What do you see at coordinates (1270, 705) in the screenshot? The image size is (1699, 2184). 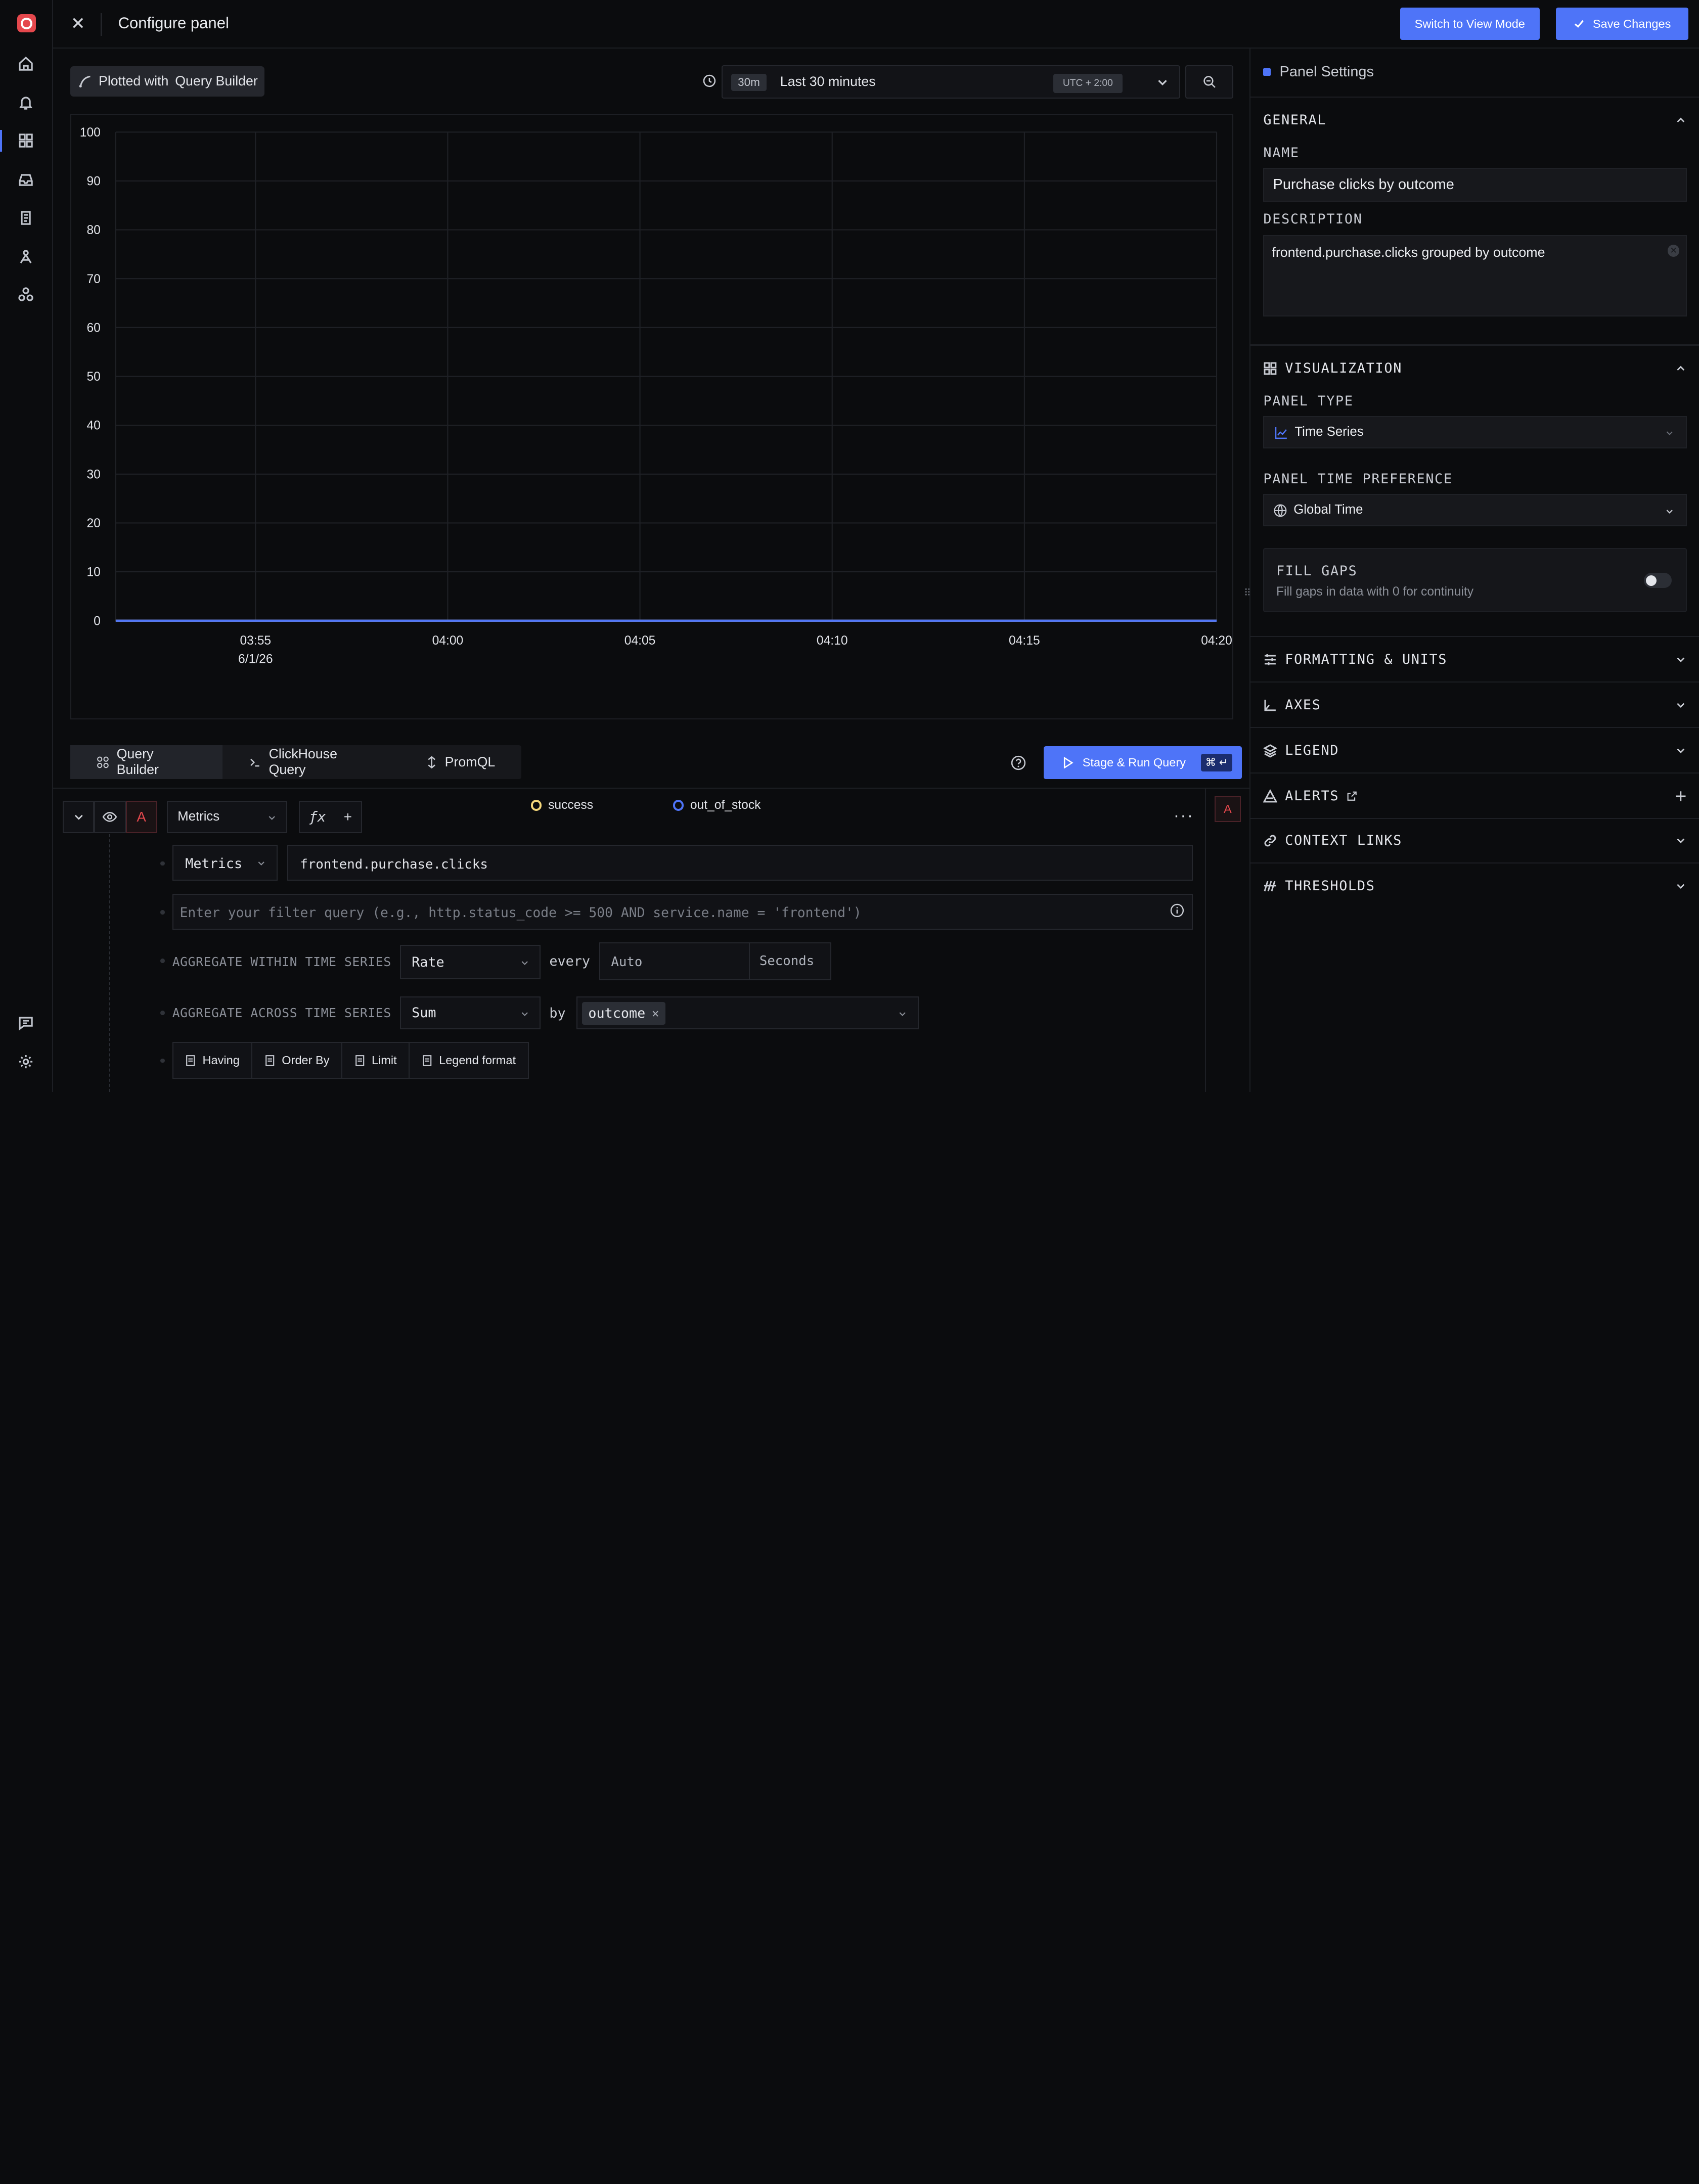 I see `axes-icon` at bounding box center [1270, 705].